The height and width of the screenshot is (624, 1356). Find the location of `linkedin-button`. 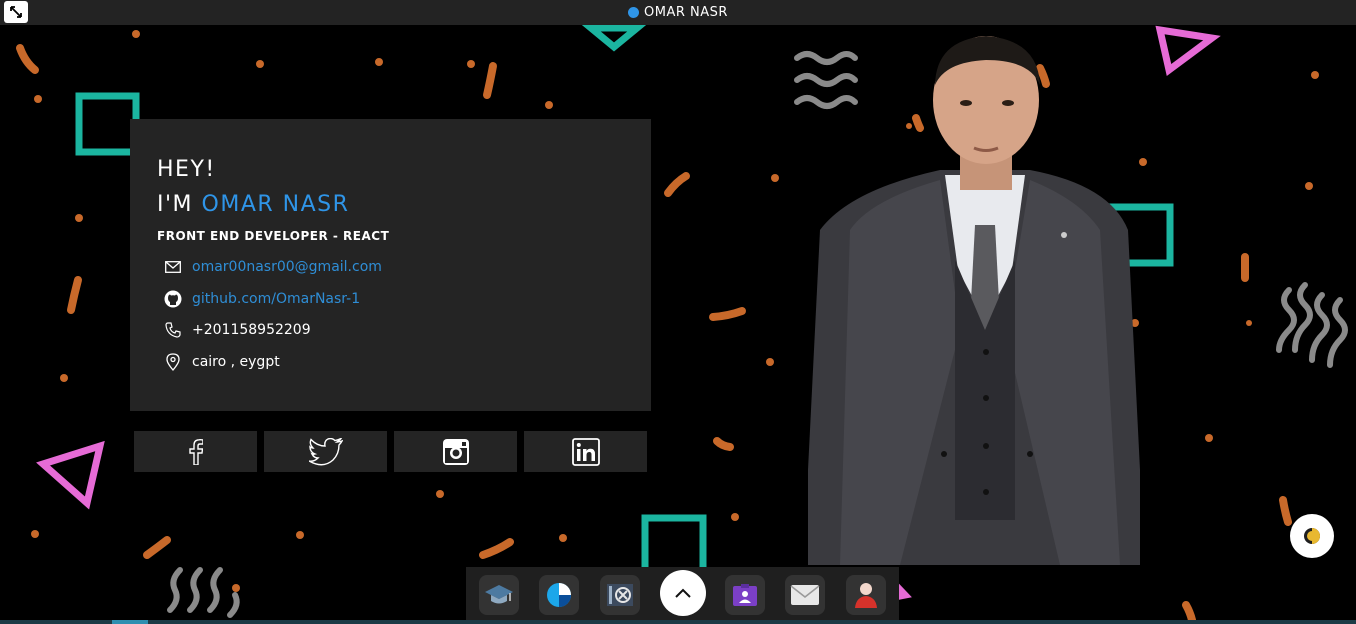

linkedin-button is located at coordinates (585, 451).